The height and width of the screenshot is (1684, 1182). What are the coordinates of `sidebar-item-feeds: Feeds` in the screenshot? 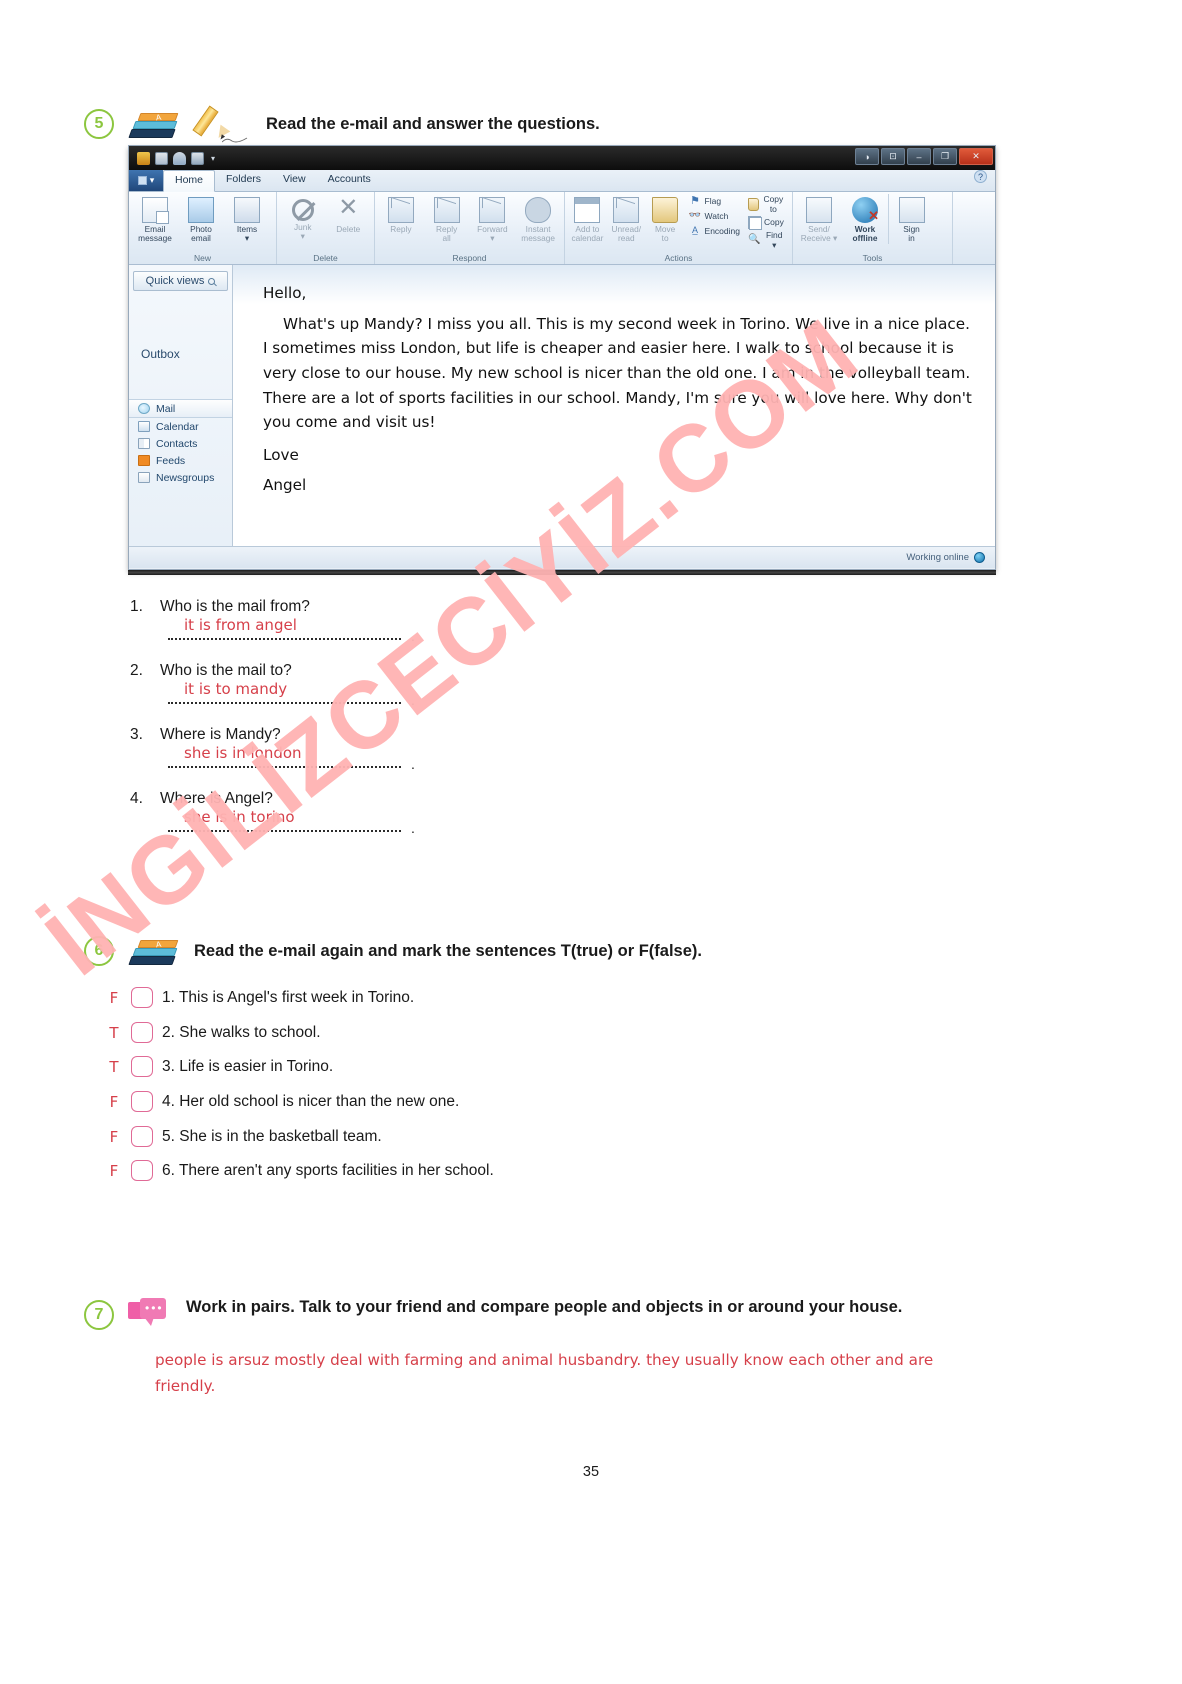 It's located at (180, 460).